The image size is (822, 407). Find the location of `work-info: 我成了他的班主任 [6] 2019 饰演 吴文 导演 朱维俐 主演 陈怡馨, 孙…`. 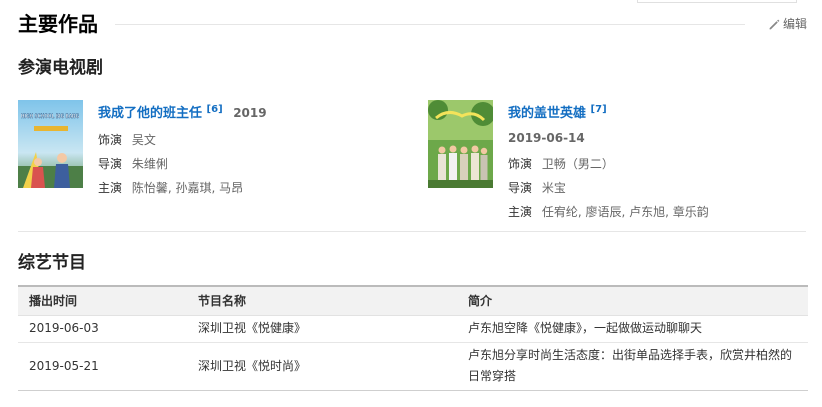

work-info: 我成了他的班主任 [6] 2019 饰演 吴文 导演 朱维俐 主演 陈怡馨, 孙… is located at coordinates (248, 148).